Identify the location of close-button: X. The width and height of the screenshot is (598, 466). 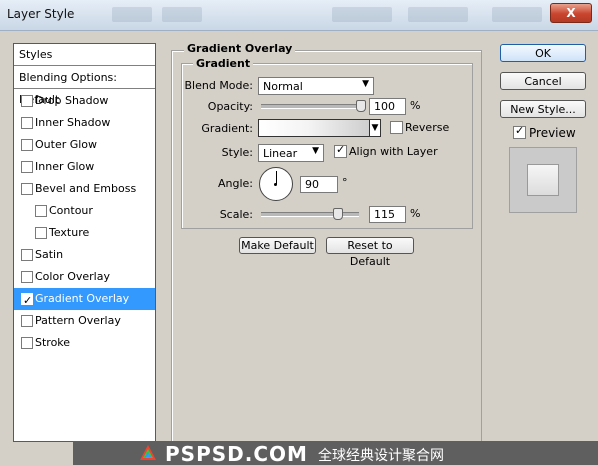
(571, 13).